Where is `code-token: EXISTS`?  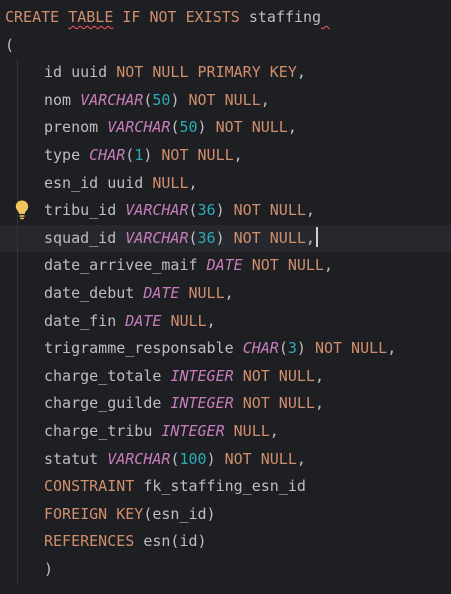 code-token: EXISTS is located at coordinates (212, 17).